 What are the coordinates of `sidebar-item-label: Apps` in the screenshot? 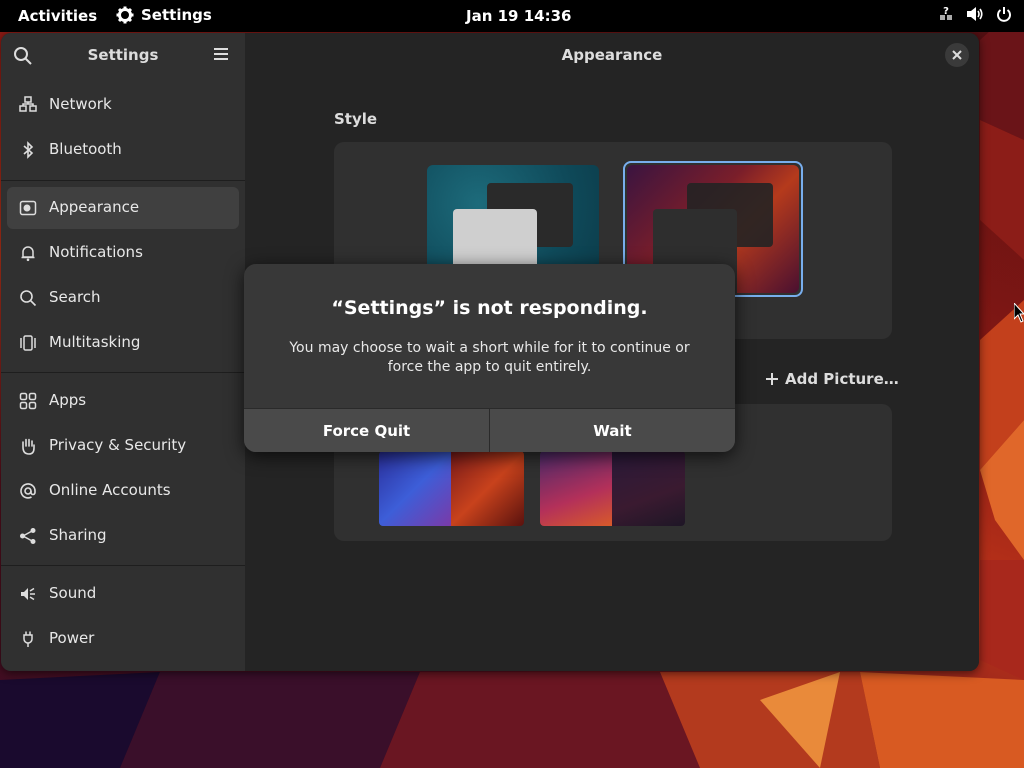 It's located at (68, 400).